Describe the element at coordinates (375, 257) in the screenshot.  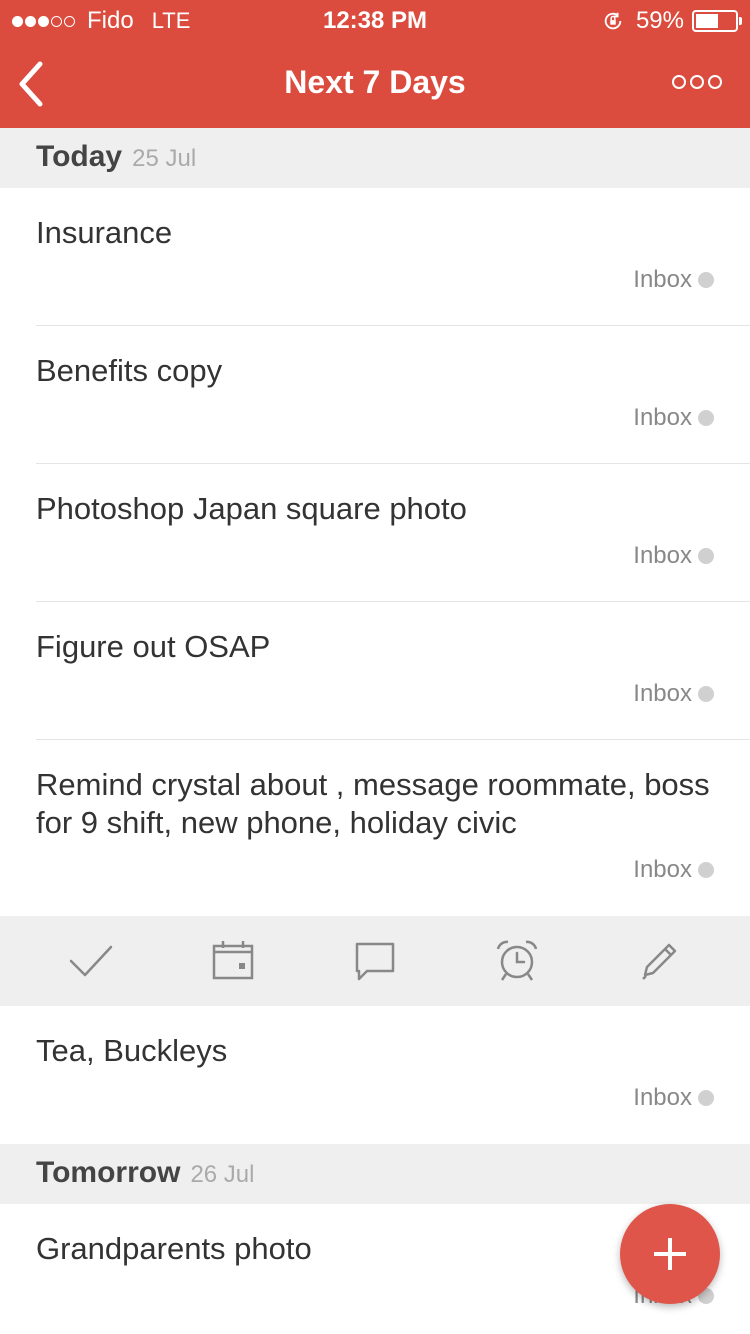
I see `task-item: Insurance Inbox` at that location.